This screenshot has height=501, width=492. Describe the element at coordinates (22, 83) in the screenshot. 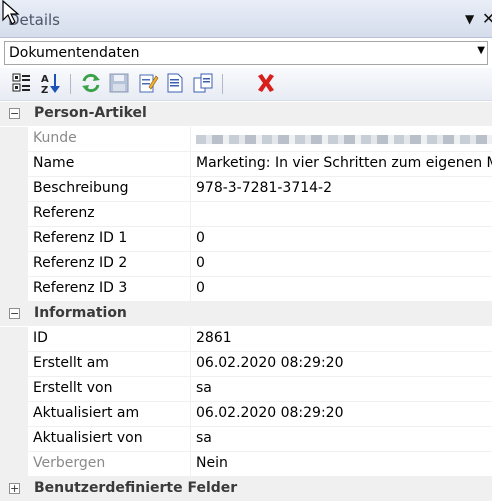

I see `categorized-view-icon` at that location.